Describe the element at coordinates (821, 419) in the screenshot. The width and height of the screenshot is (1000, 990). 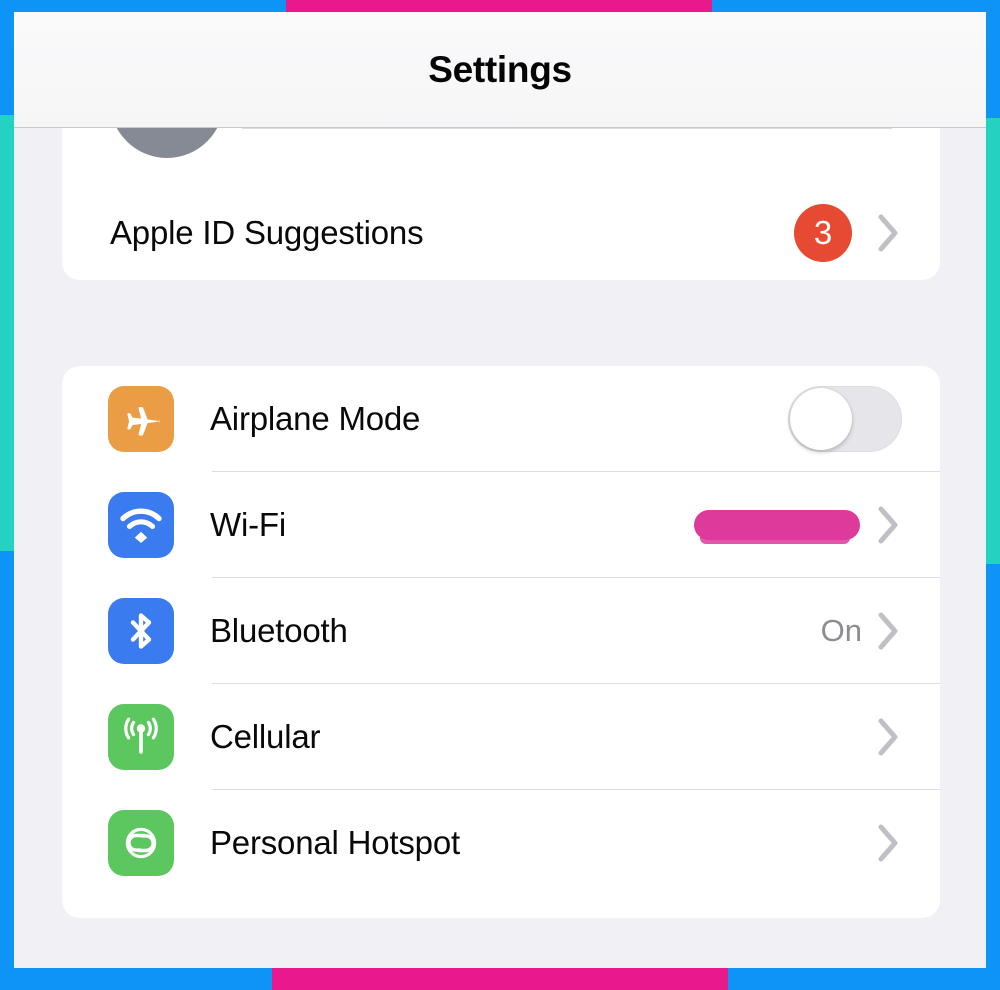
I see `toggle-knob` at that location.